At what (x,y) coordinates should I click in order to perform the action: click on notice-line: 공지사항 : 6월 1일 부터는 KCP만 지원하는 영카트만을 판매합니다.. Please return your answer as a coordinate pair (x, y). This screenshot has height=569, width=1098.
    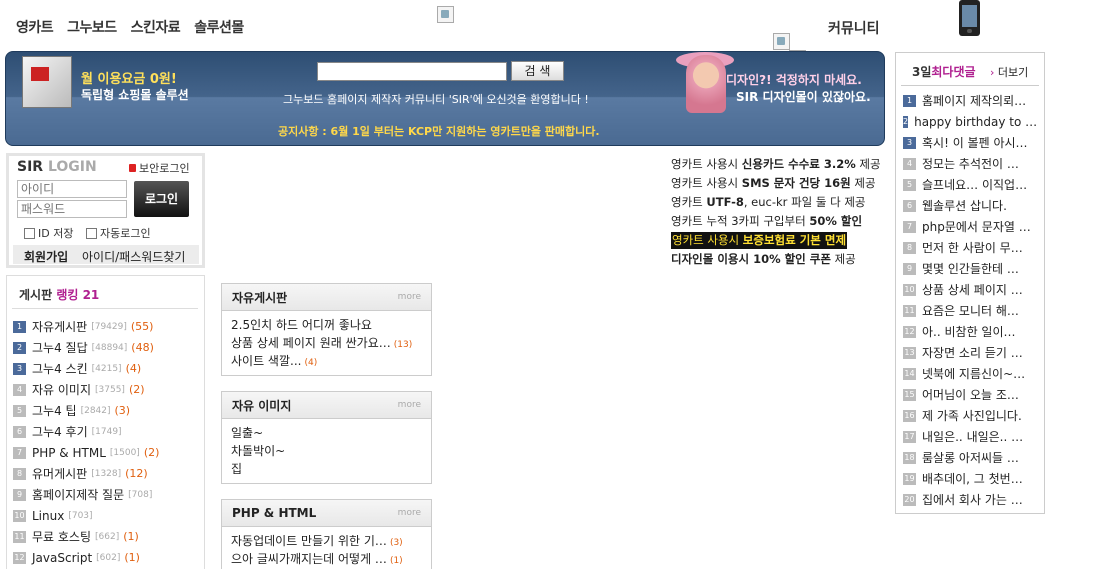
    Looking at the image, I should click on (439, 131).